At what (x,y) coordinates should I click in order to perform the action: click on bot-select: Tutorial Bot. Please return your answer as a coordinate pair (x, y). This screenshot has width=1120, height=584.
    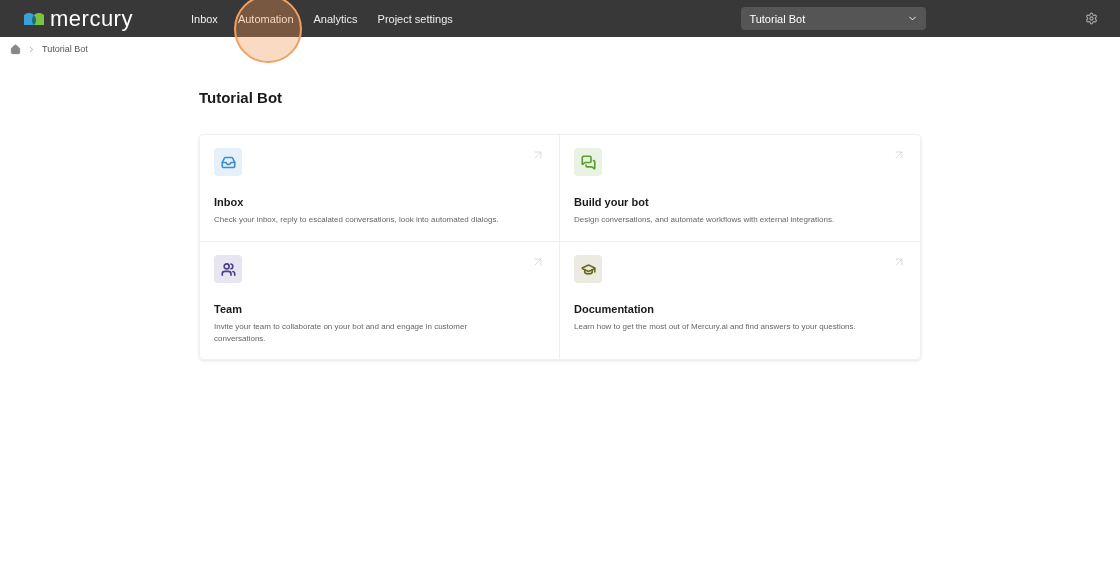
    Looking at the image, I should click on (834, 18).